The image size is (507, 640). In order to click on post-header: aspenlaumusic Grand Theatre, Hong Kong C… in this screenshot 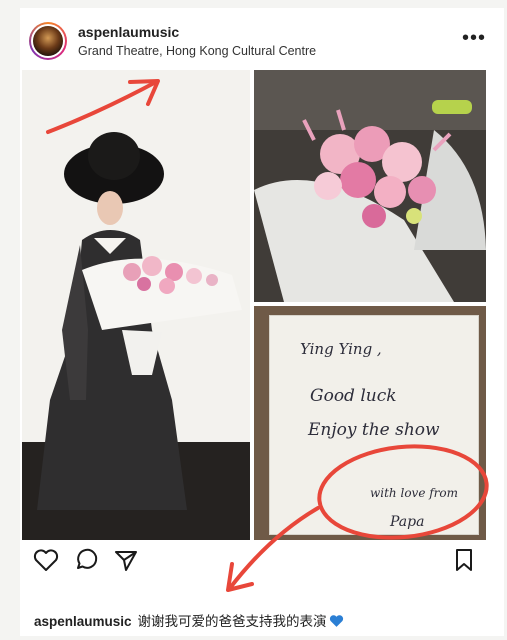, I will do `click(262, 39)`.